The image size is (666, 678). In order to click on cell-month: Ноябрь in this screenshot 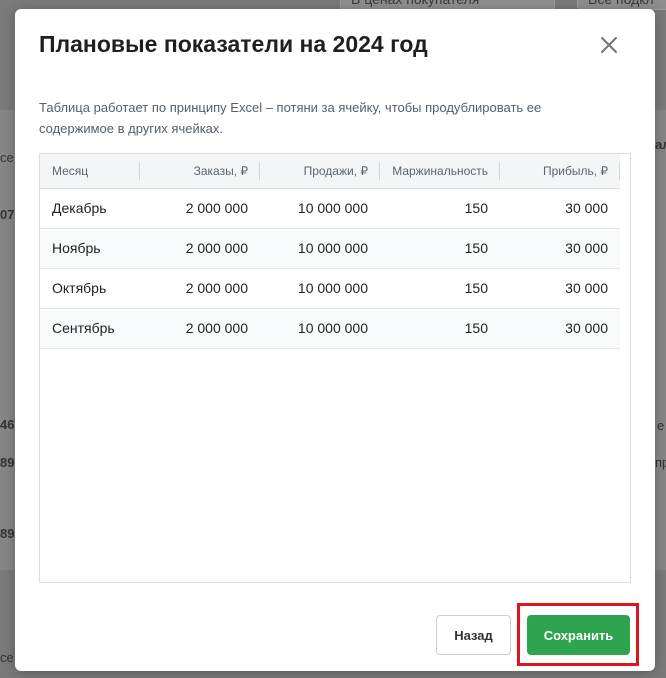, I will do `click(90, 248)`.